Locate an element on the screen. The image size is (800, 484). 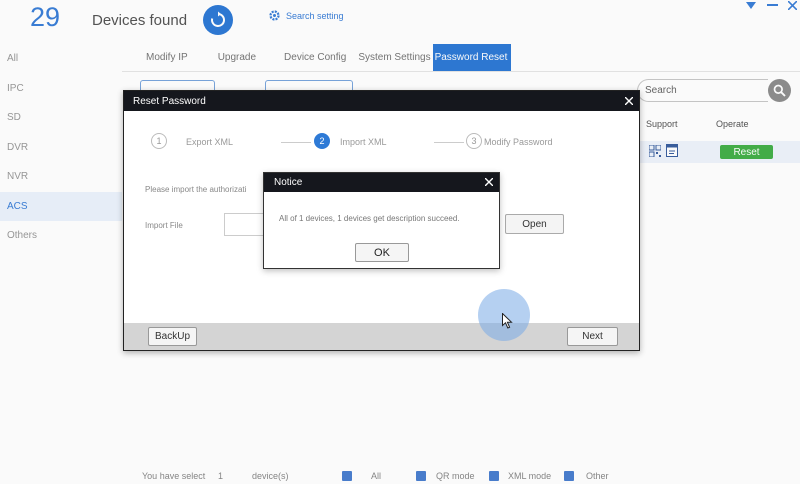
ok-button: OK is located at coordinates (382, 252).